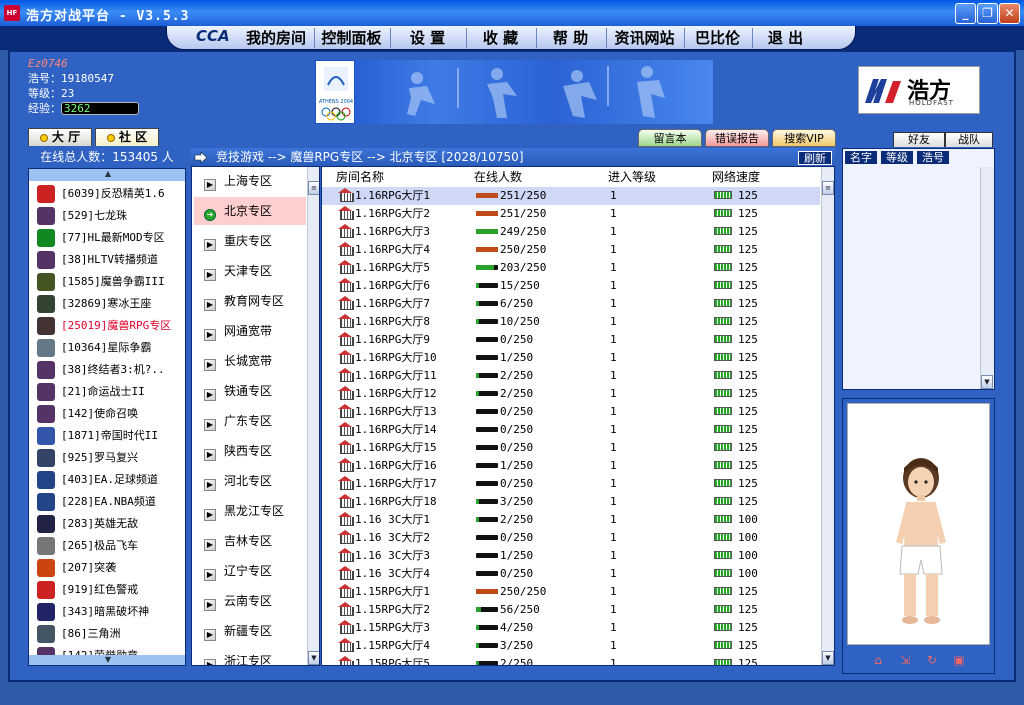  I want to click on region-item: ▶ 吉林专区, so click(250, 541).